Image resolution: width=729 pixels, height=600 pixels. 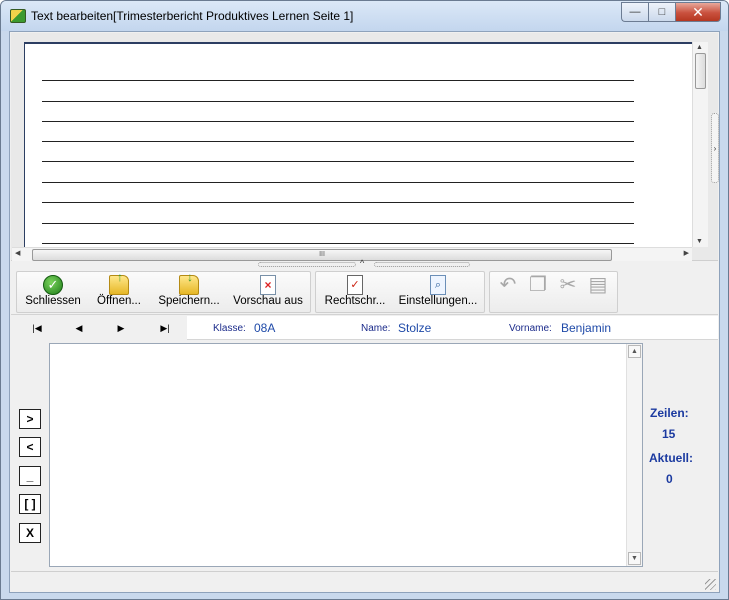 I want to click on klasse-value: 08A, so click(x=265, y=328).